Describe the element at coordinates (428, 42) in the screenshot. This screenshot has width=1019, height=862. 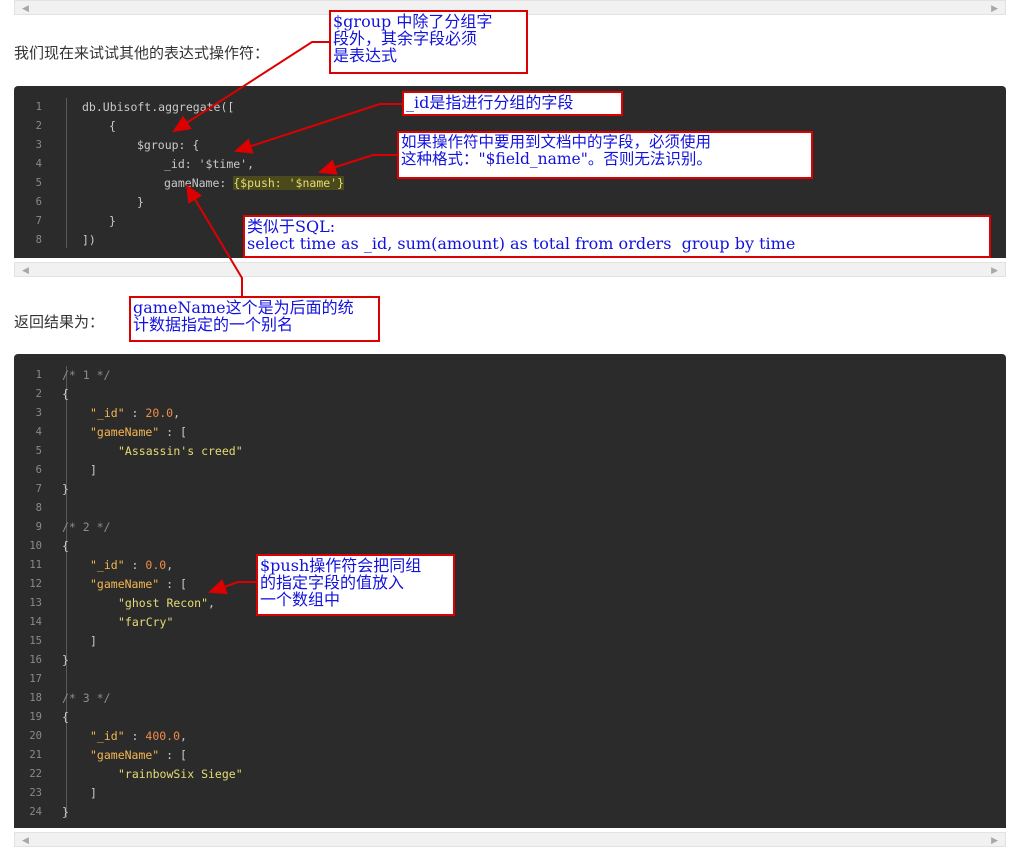
I see `annotation-group: $group 中除了分组字 段外，其余字段必须 是表达式` at that location.